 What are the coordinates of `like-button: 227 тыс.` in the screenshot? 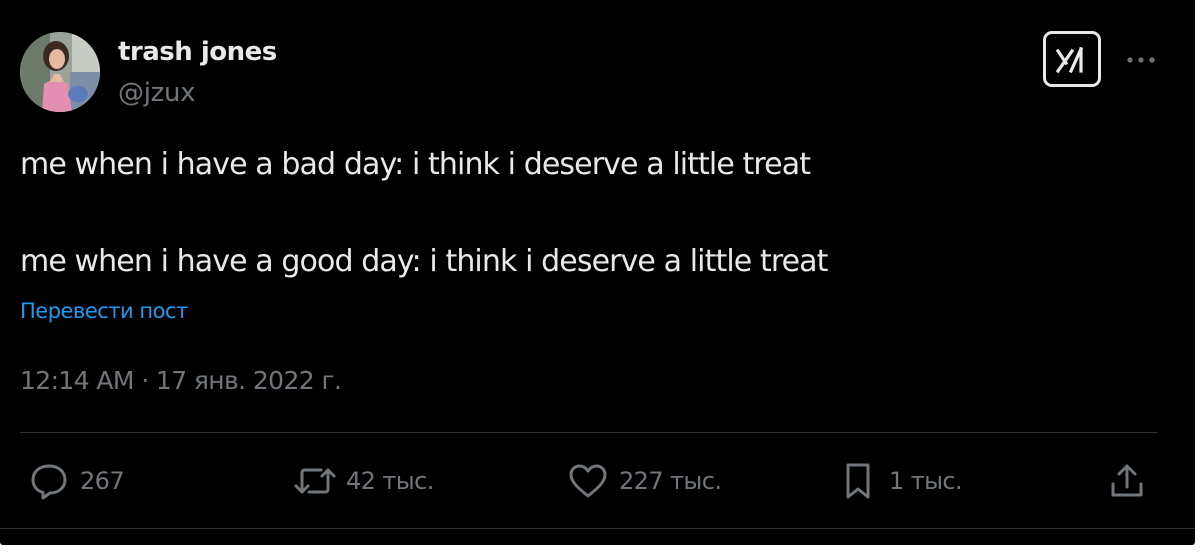 It's located at (643, 481).